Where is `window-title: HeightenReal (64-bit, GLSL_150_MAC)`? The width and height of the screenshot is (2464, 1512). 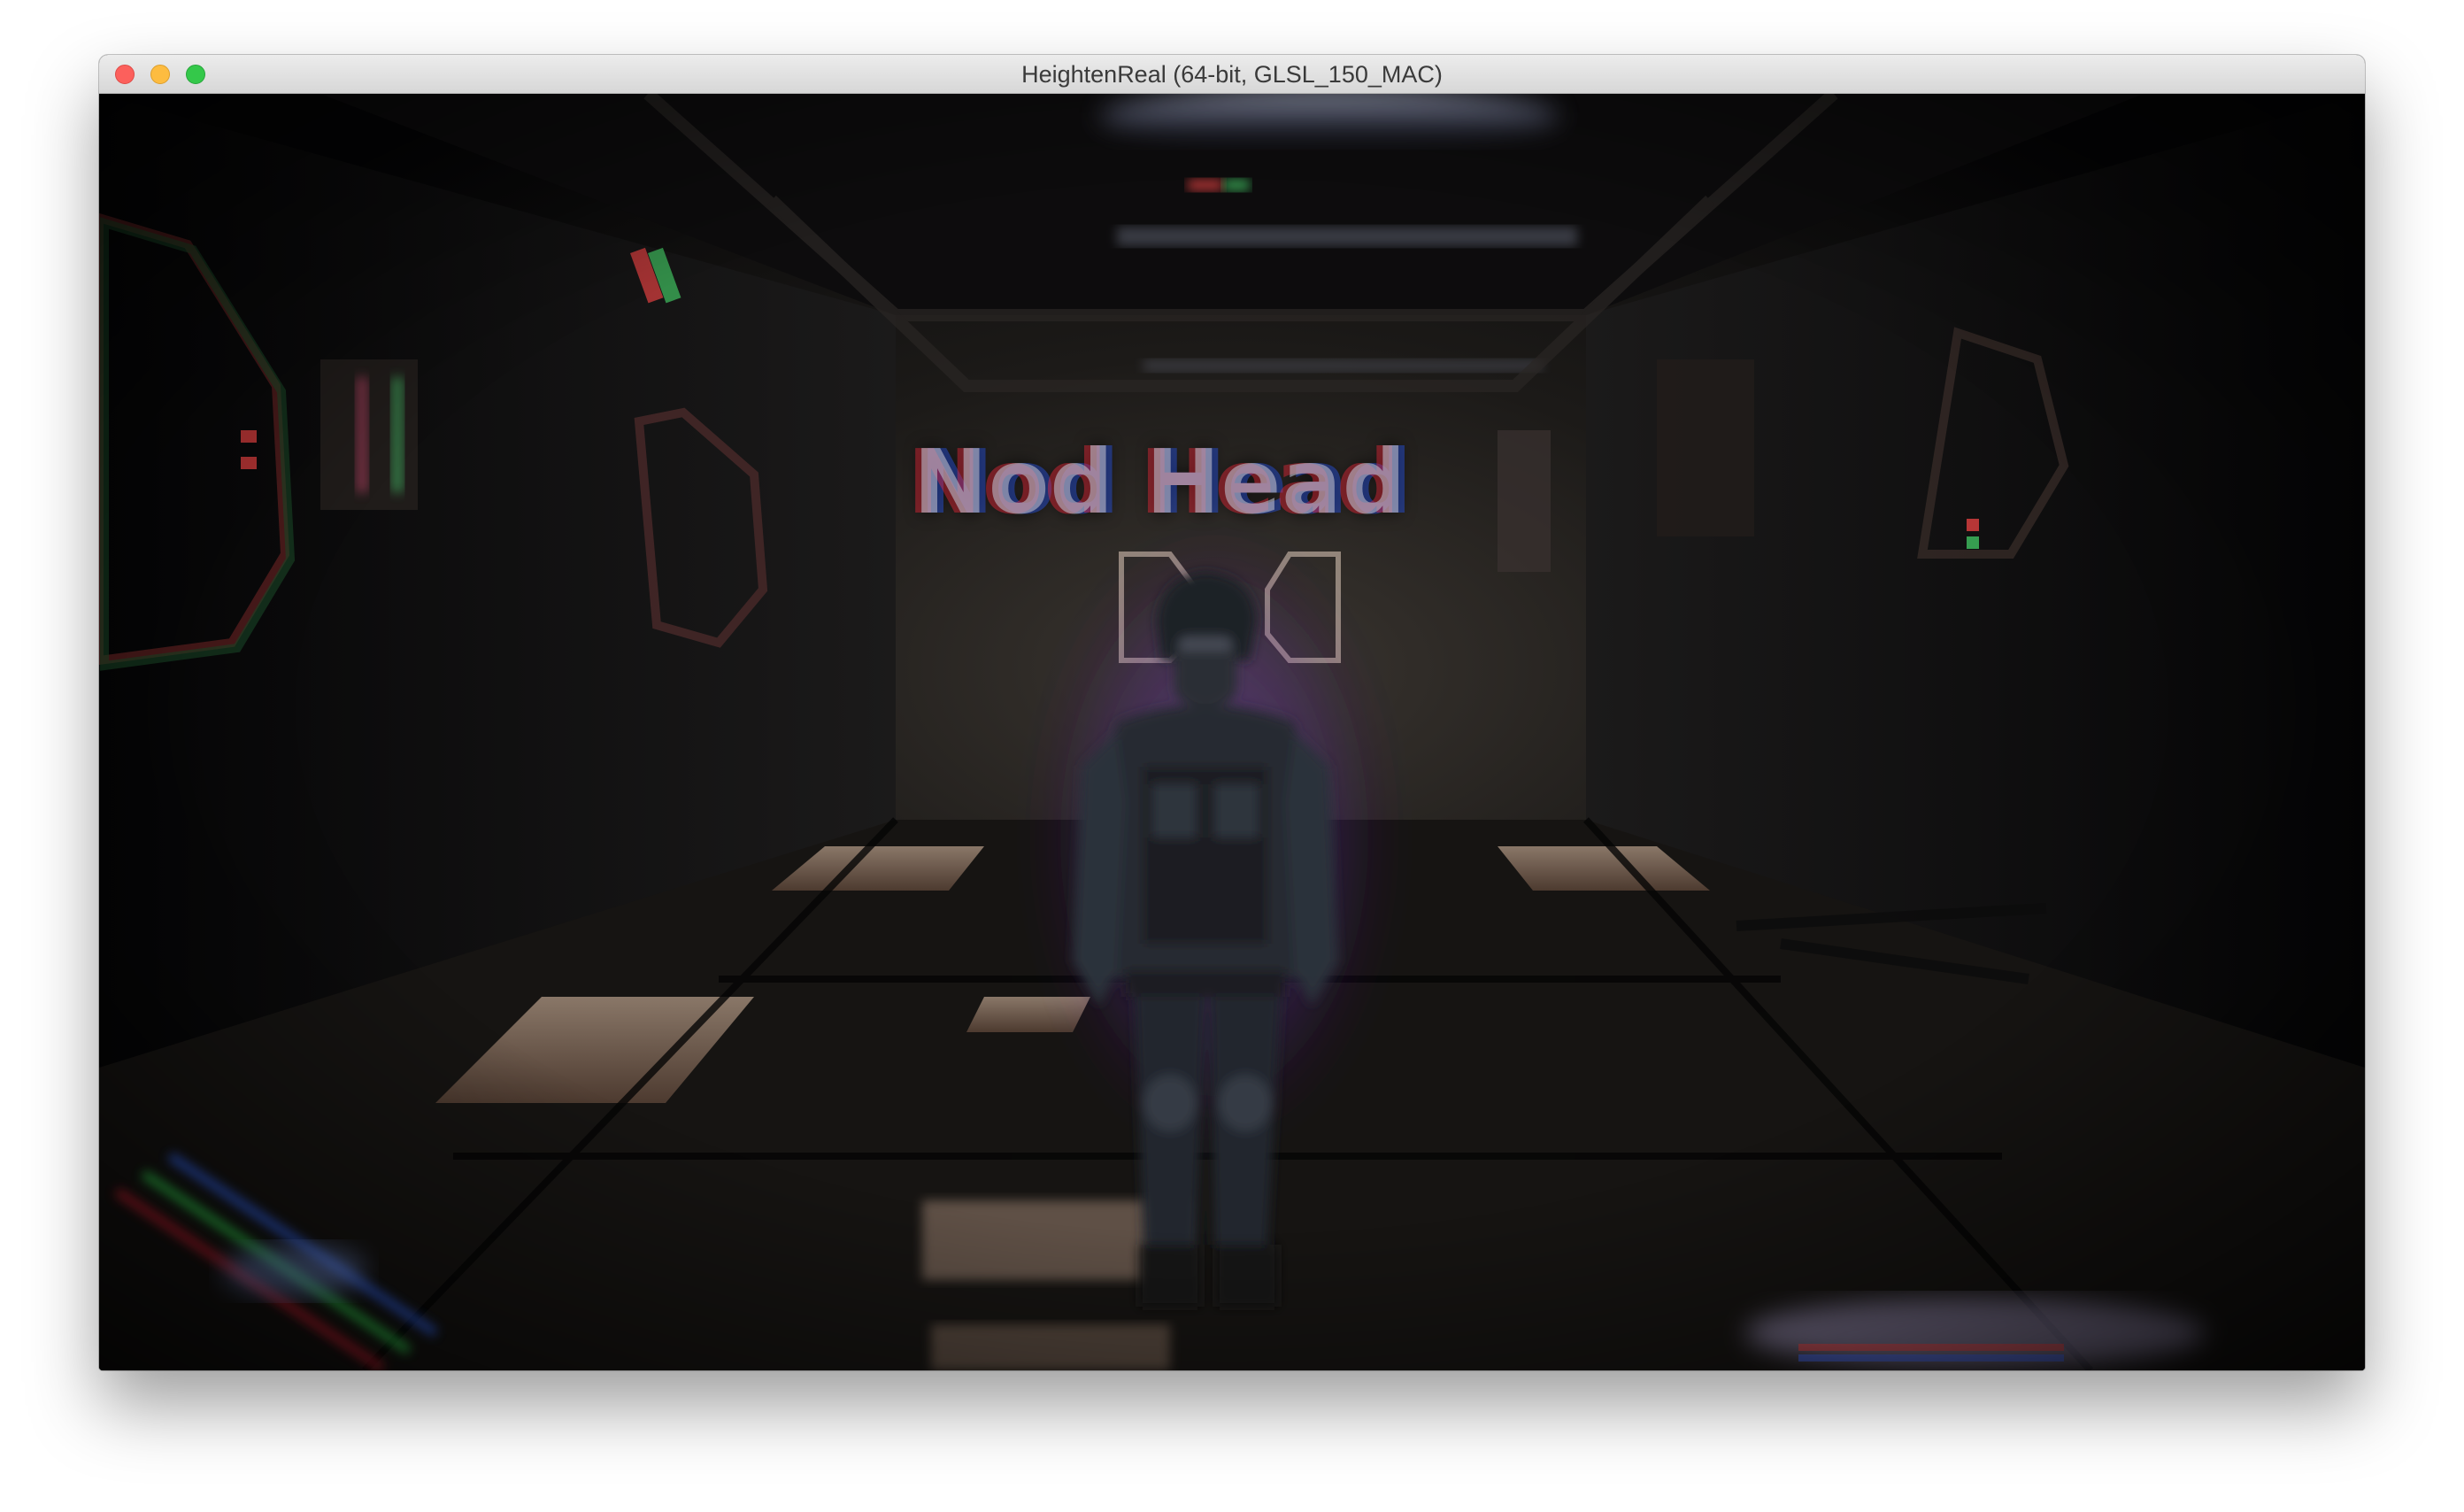
window-title: HeightenReal (64-bit, GLSL_150_MAC) is located at coordinates (1232, 74).